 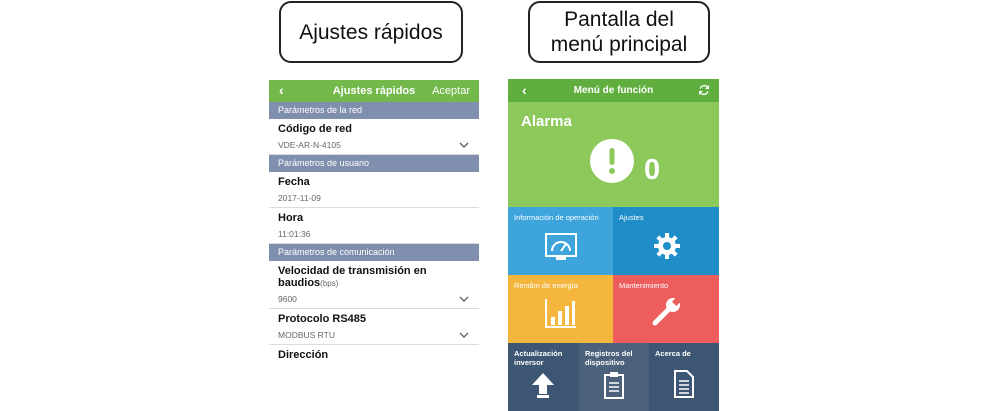 I want to click on tile-inverter-upgrade-label-2: inversor, so click(x=529, y=362).